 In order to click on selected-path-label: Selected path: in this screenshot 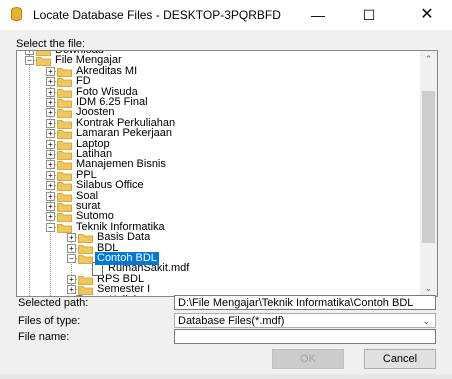, I will do `click(53, 303)`.